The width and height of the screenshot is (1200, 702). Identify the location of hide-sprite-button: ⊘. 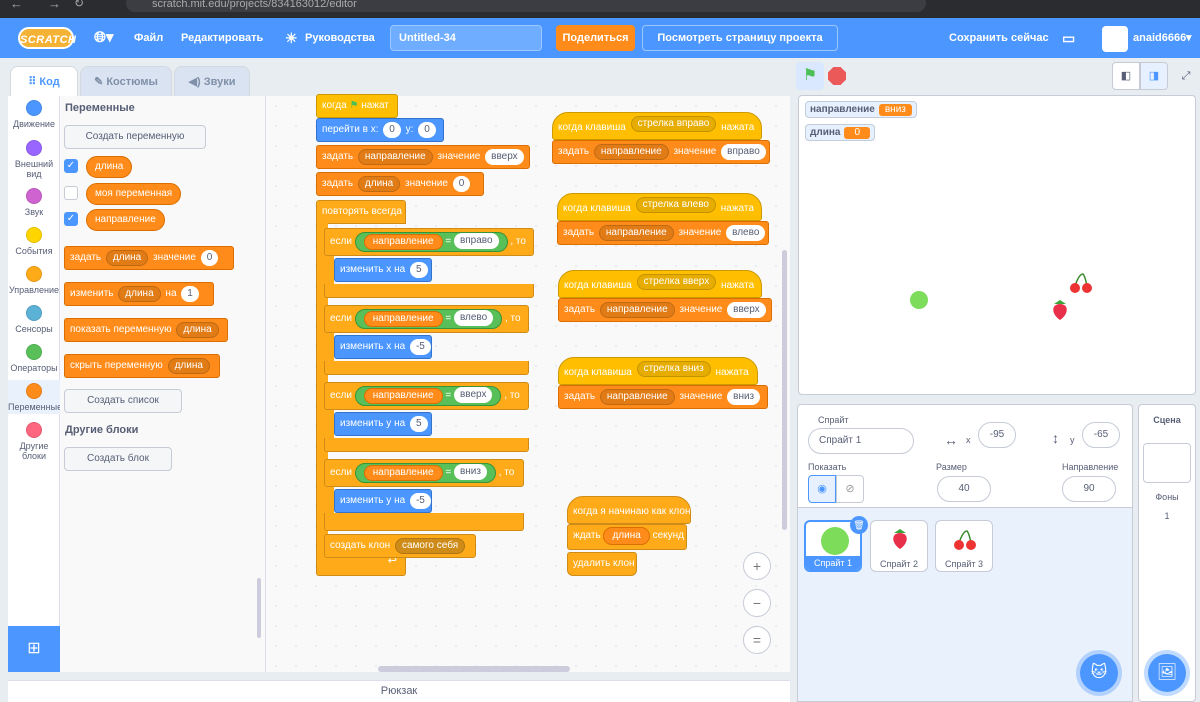
(850, 489).